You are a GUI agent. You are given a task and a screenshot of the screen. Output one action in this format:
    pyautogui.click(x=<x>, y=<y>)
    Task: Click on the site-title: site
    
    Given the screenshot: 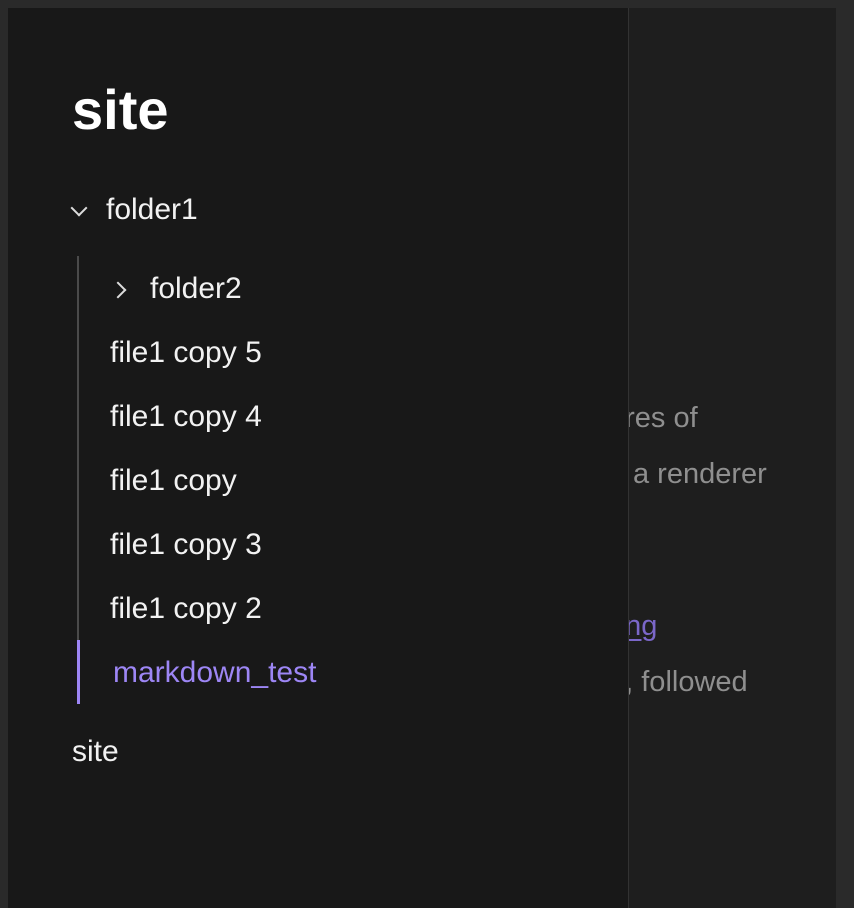 What is the action you would take?
    pyautogui.click(x=120, y=110)
    